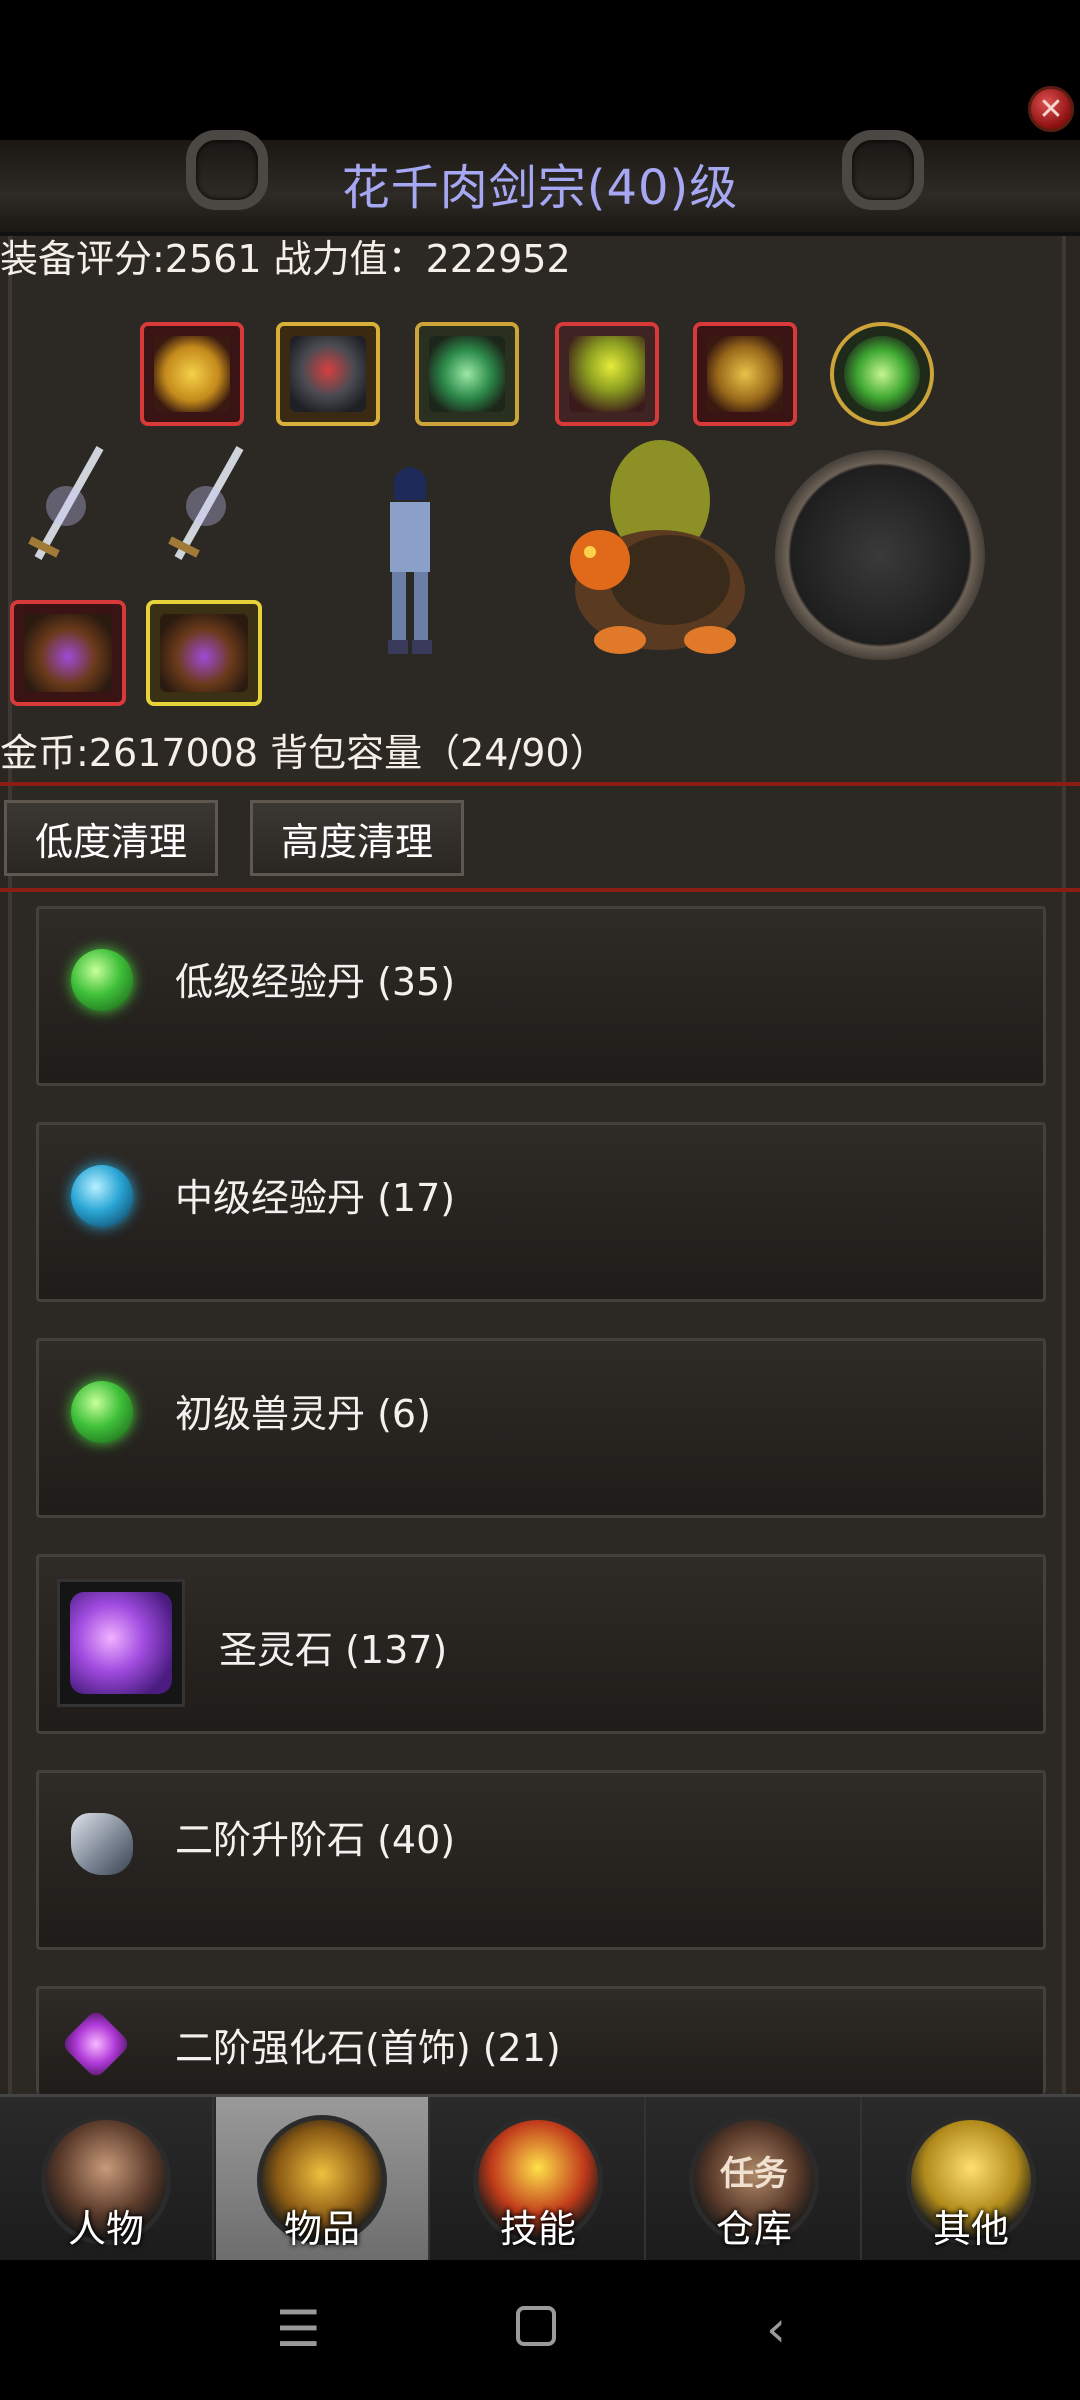 This screenshot has height=2400, width=1080. I want to click on quest-overlay-text: 任务, so click(754, 2173).